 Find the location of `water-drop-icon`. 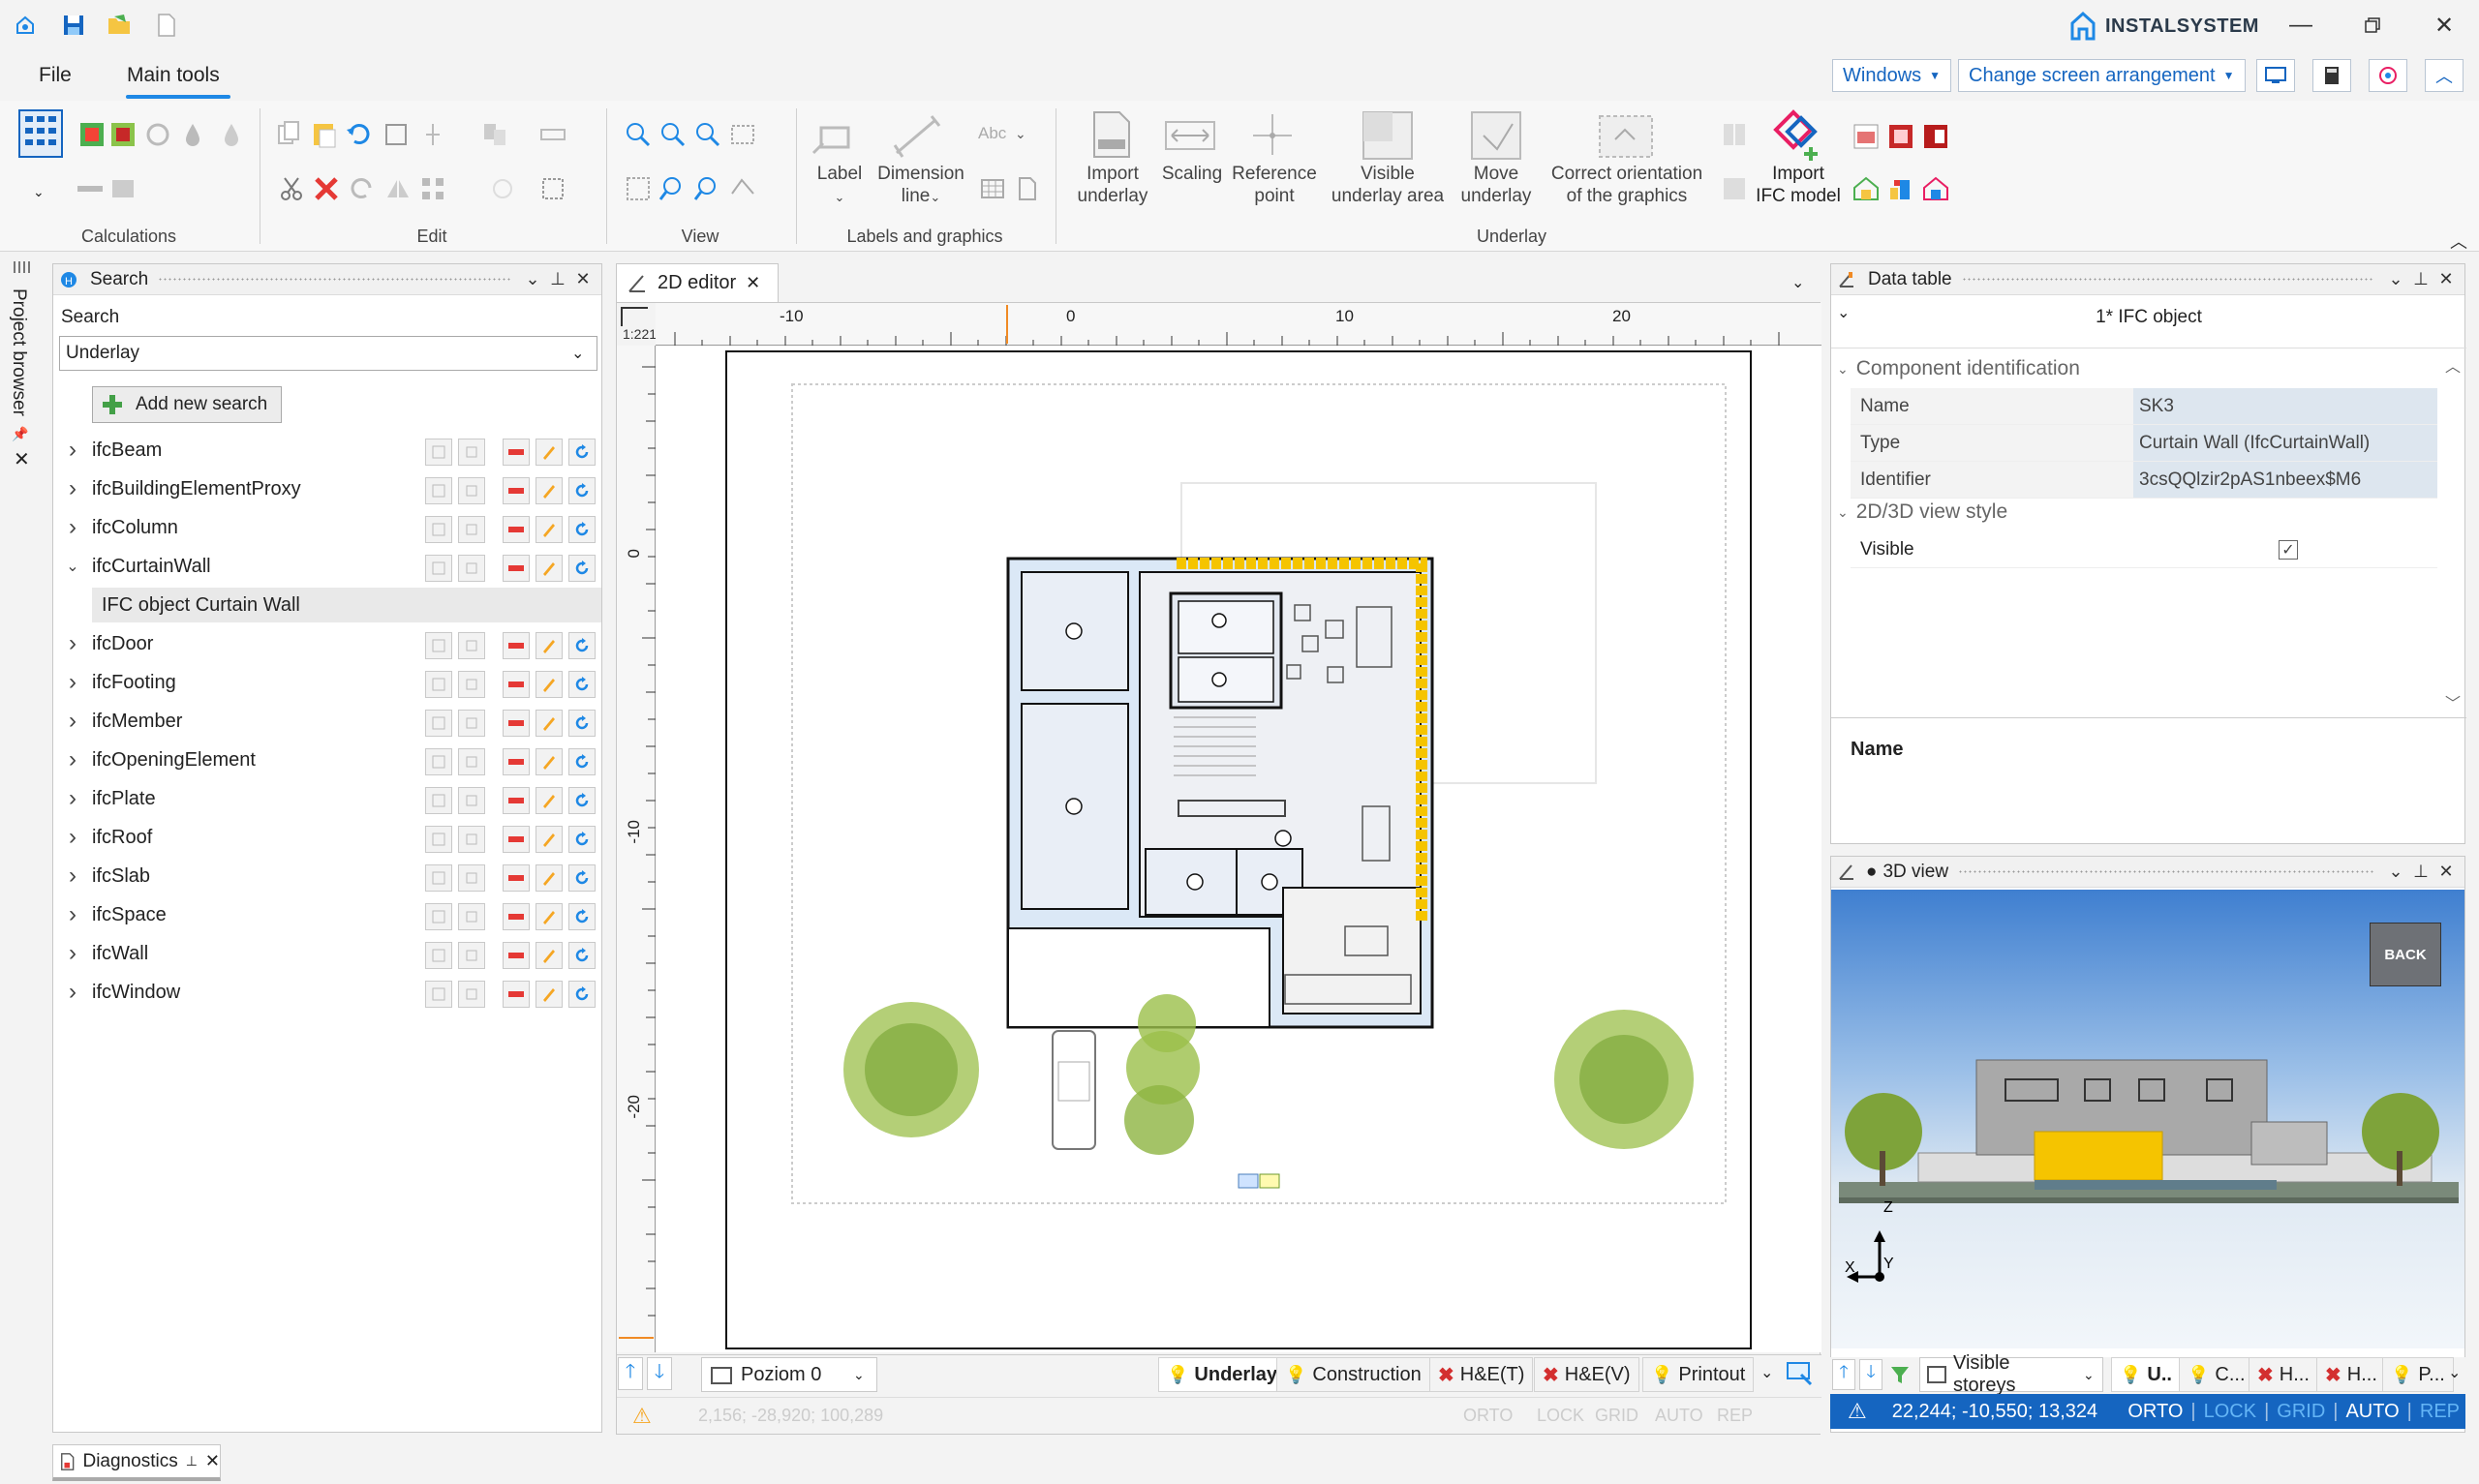

water-drop-icon is located at coordinates (196, 136).